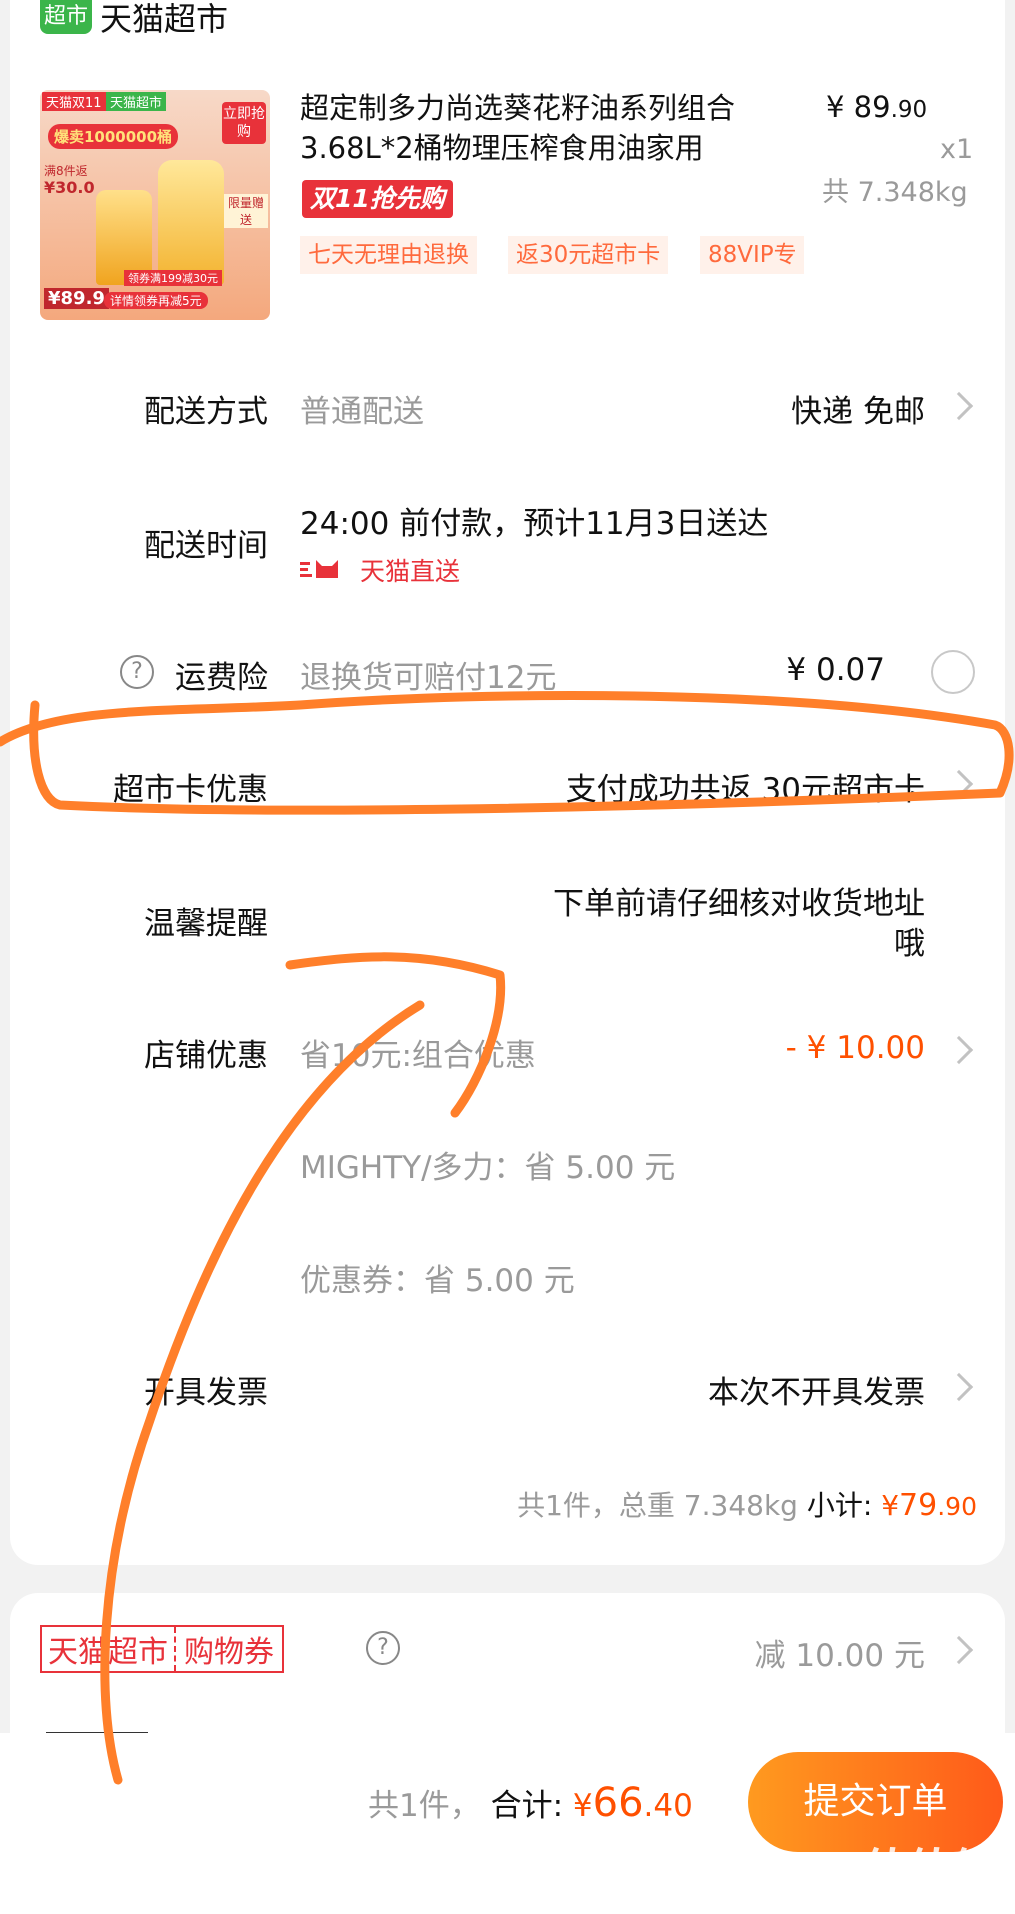 The width and height of the screenshot is (1015, 1914). What do you see at coordinates (507, 752) in the screenshot?
I see `annotation-ellipse` at bounding box center [507, 752].